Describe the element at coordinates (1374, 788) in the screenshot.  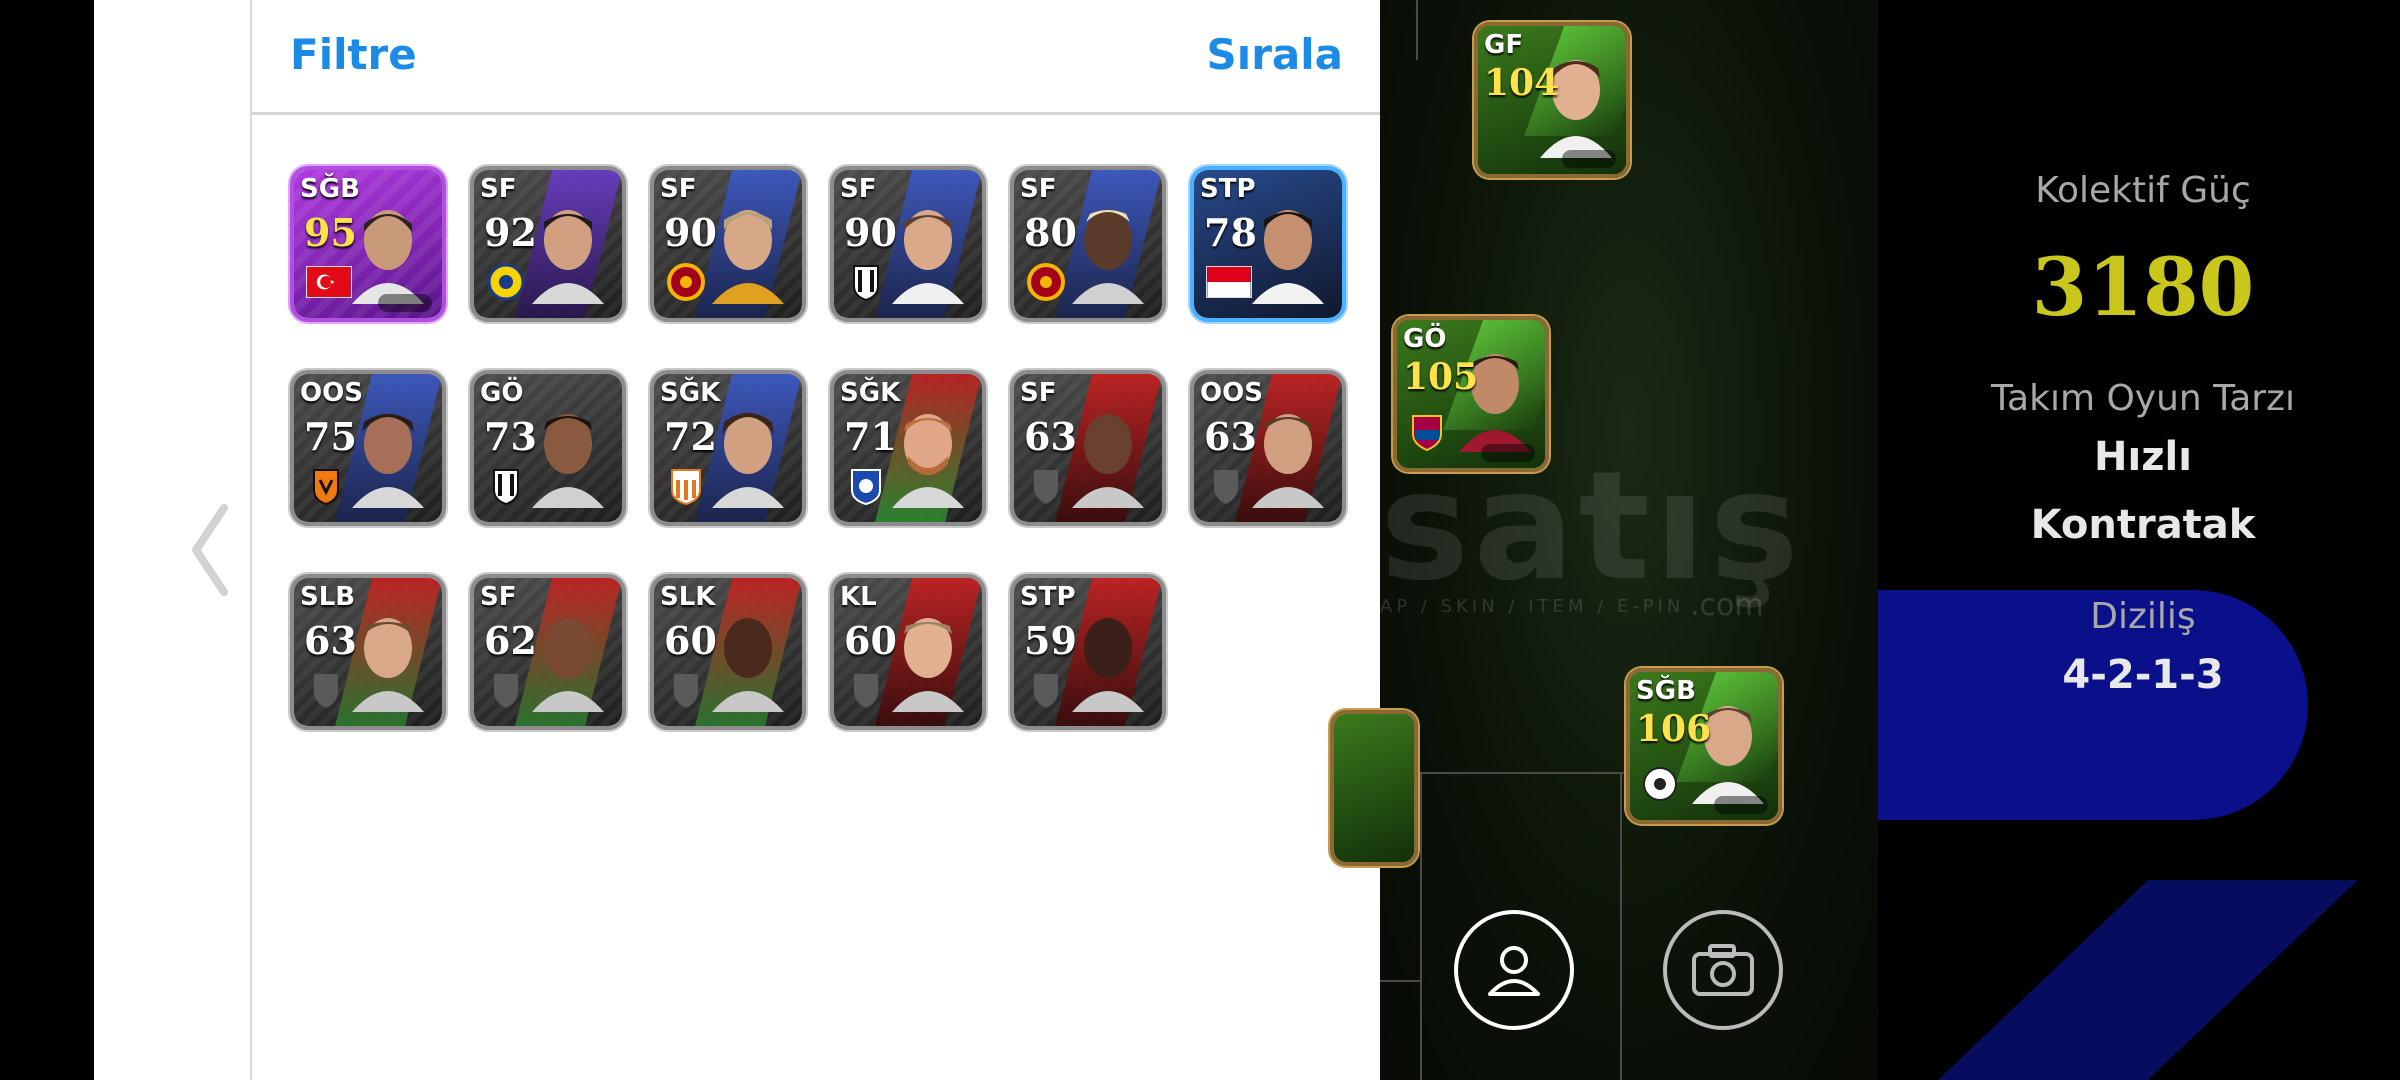
I see `formation-card-partial` at that location.